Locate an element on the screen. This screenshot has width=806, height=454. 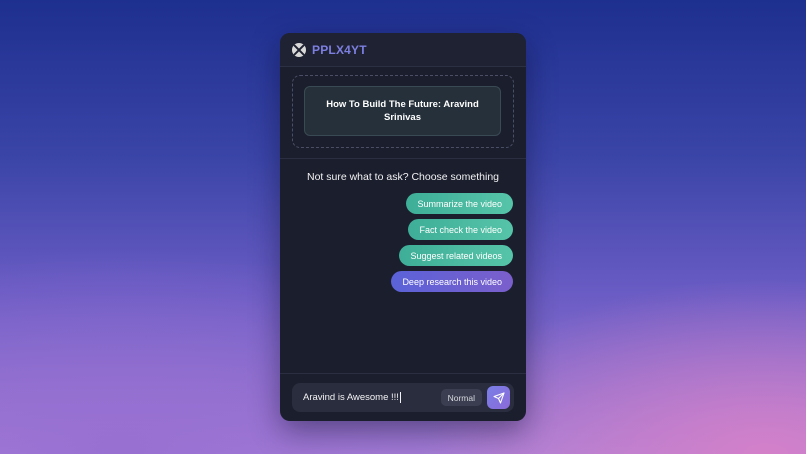
suggestion-prompt: Not sure what to ask? Choose something is located at coordinates (403, 177).